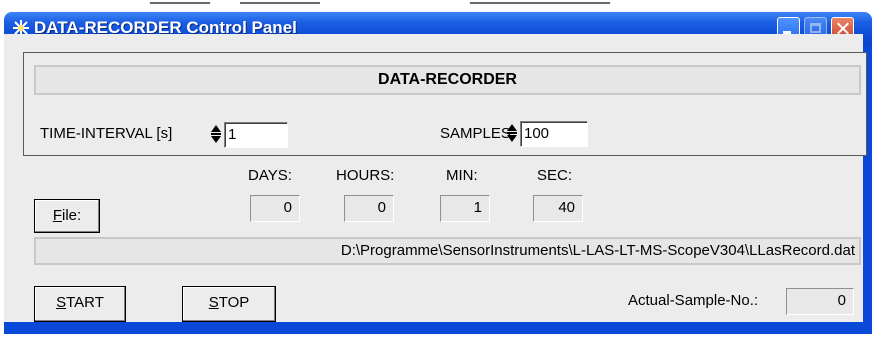  I want to click on samples-input: 100, so click(554, 134).